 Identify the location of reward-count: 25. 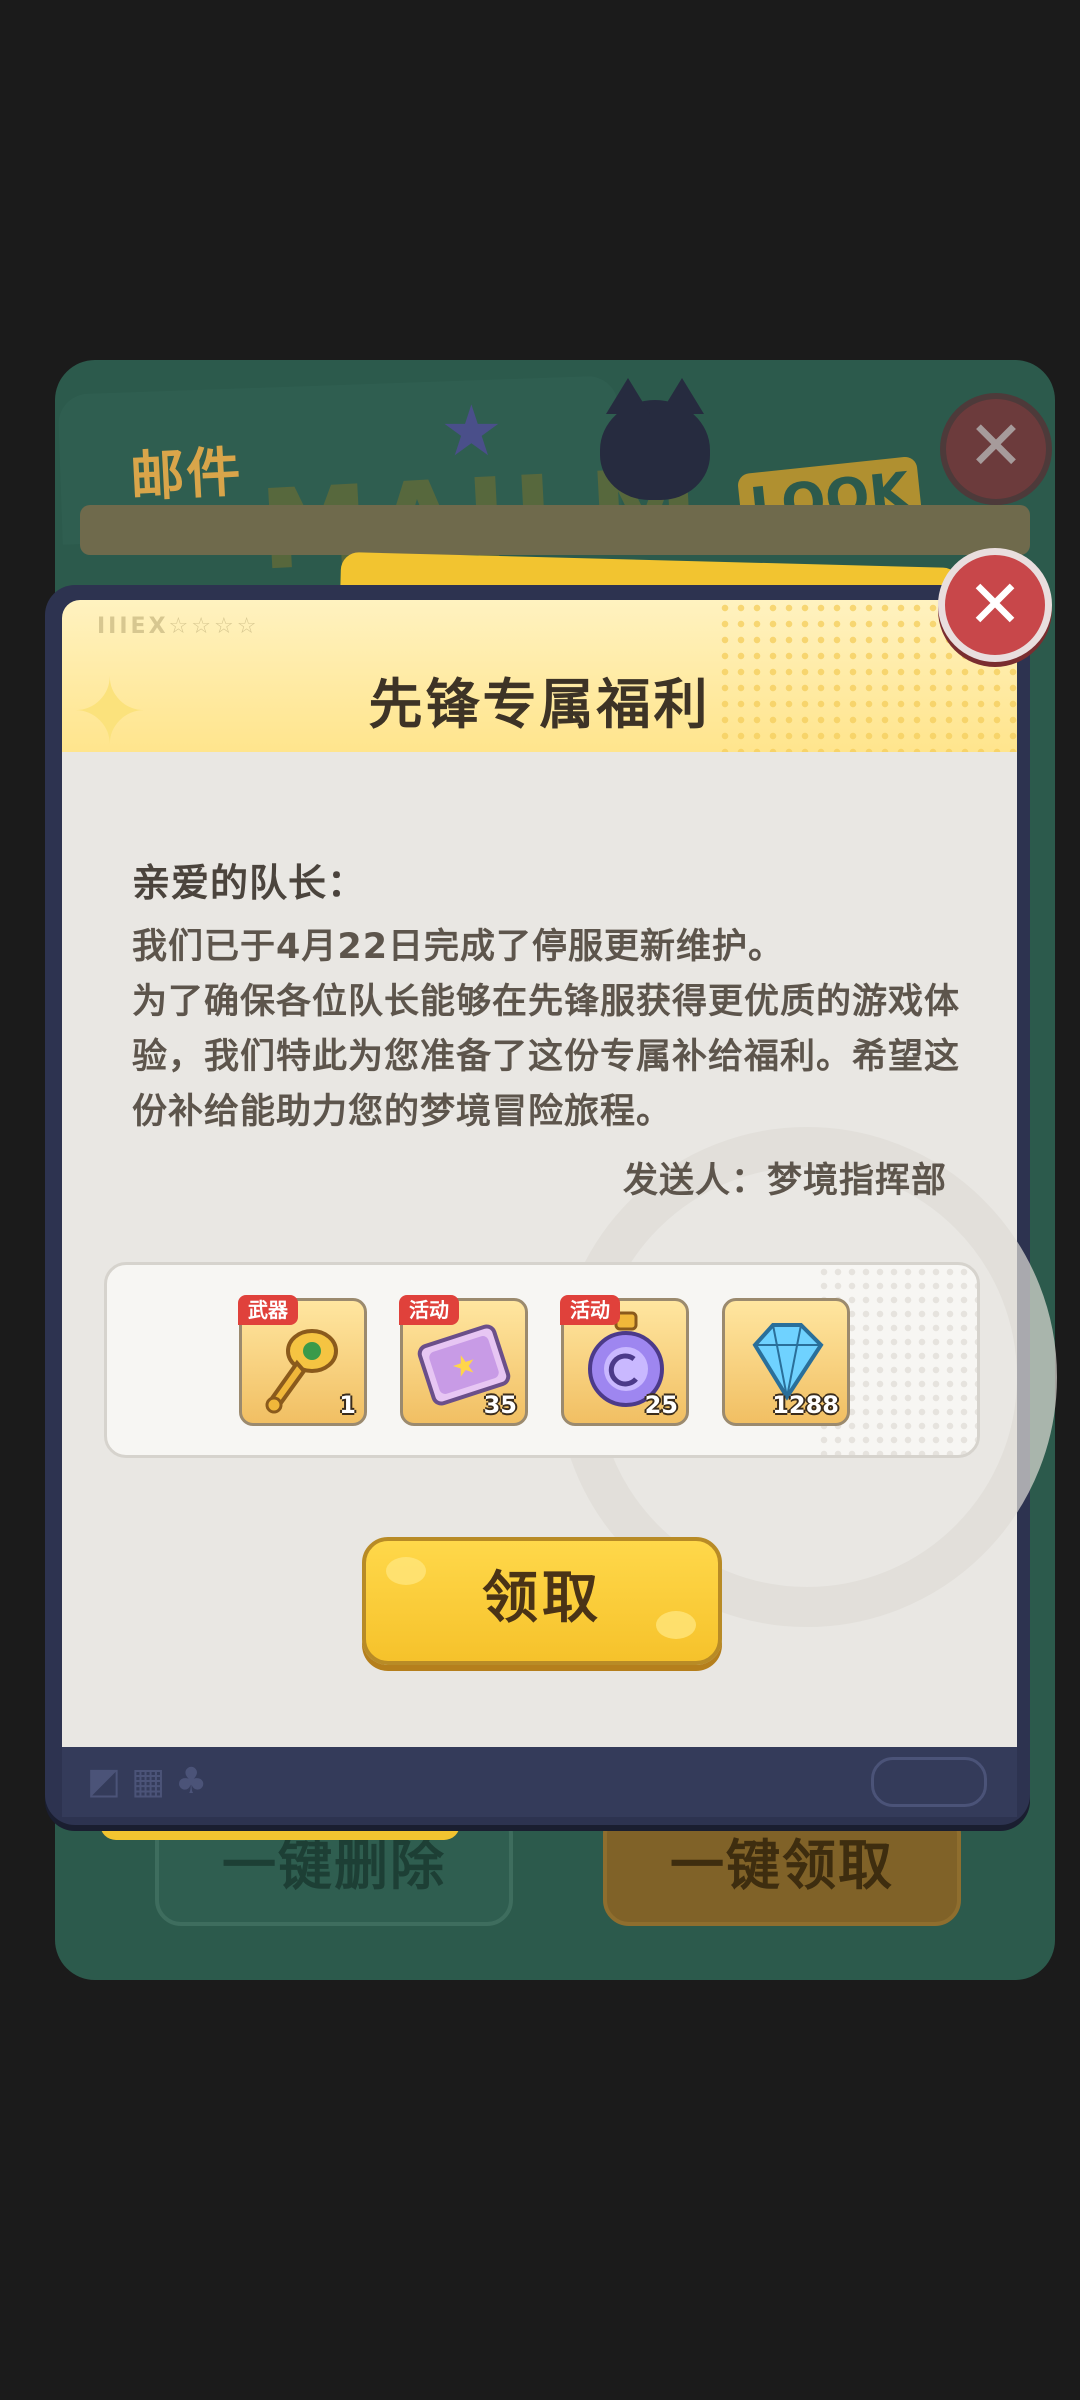
(661, 1405).